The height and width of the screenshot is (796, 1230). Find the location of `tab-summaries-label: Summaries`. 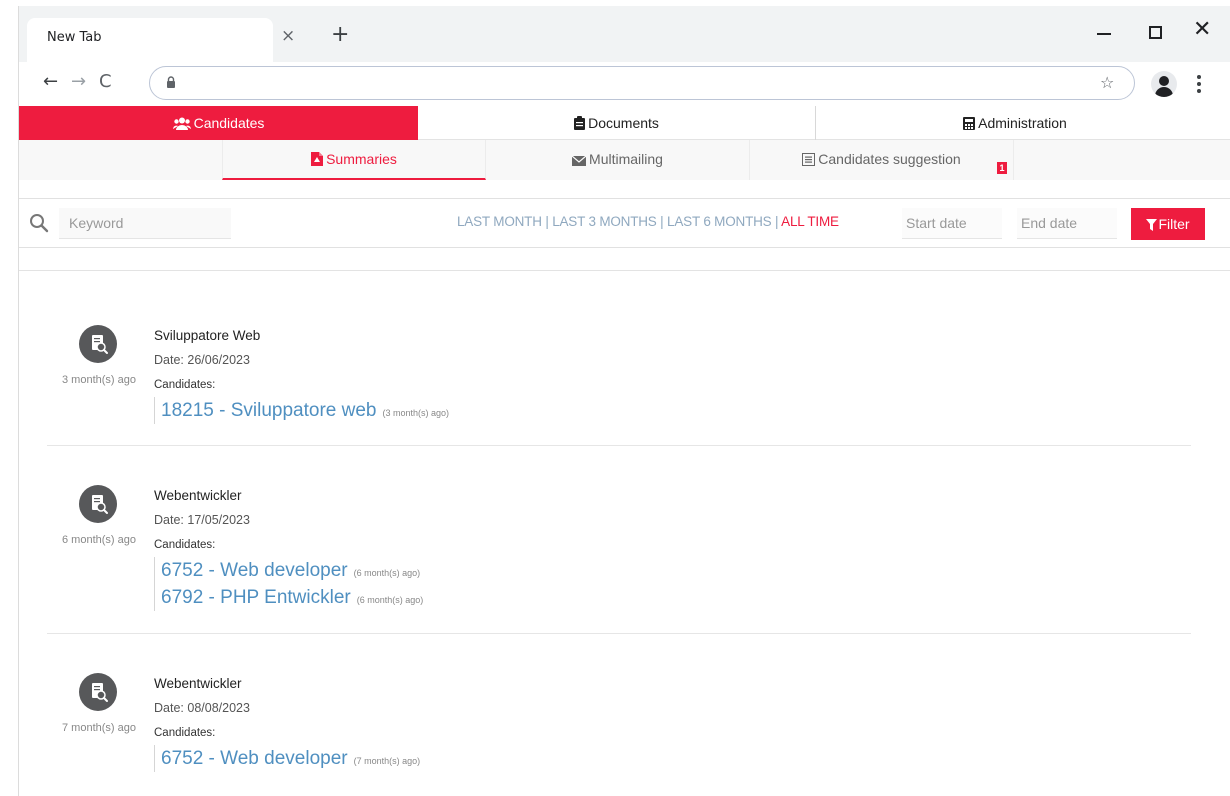

tab-summaries-label: Summaries is located at coordinates (361, 159).